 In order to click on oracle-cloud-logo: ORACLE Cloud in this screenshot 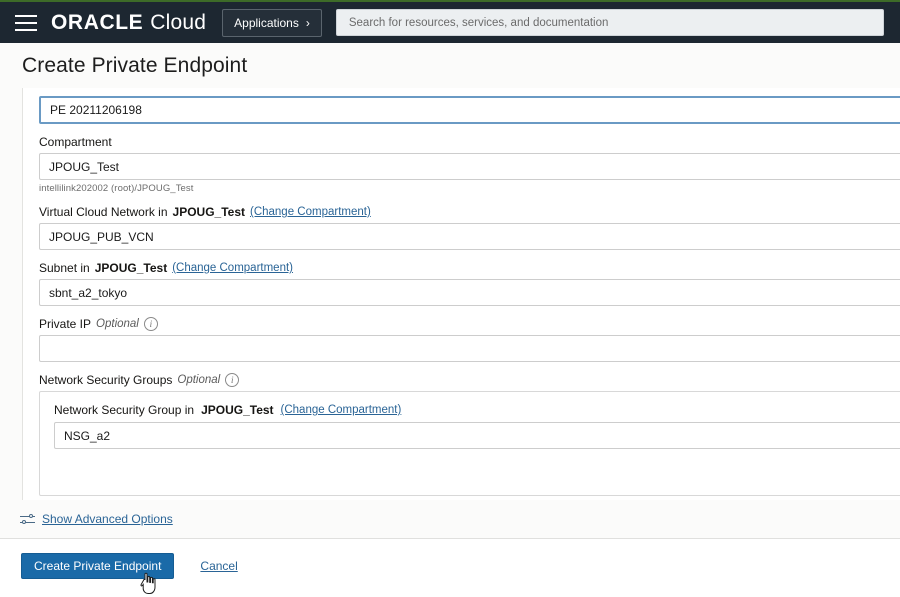, I will do `click(128, 23)`.